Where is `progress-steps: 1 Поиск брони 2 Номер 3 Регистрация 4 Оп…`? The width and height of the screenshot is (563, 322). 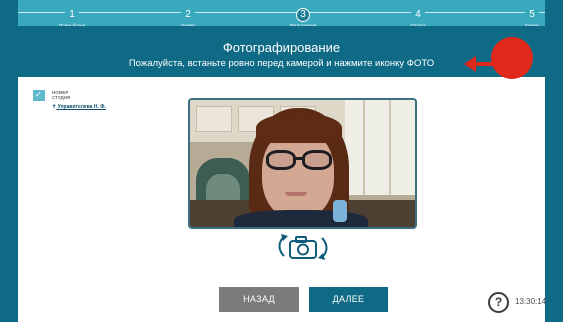 progress-steps: 1 Поиск брони 2 Номер 3 Регистрация 4 Оп… is located at coordinates (281, 14).